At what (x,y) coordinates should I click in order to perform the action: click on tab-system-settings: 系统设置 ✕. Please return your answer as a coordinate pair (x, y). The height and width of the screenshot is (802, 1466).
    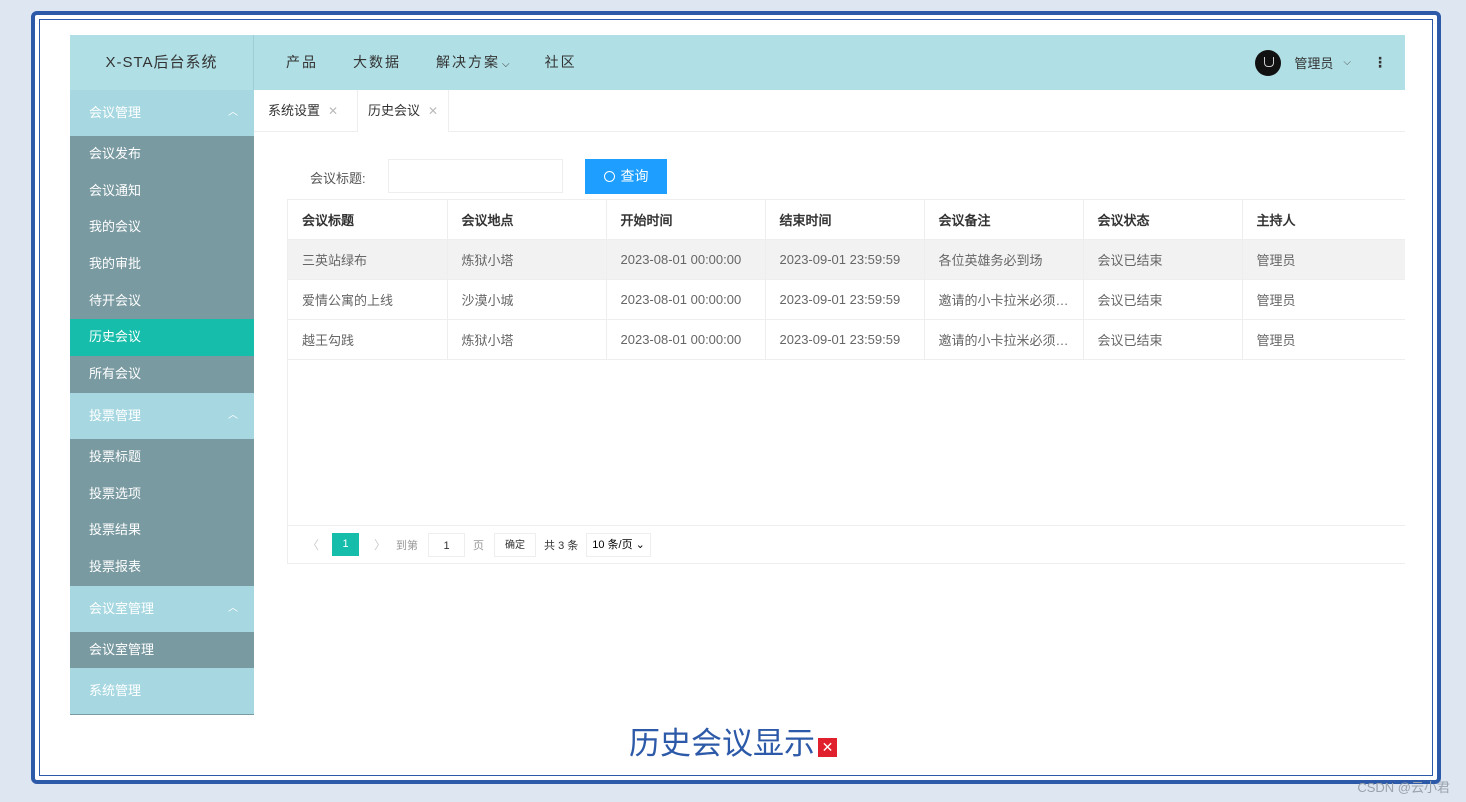
    Looking at the image, I should click on (303, 110).